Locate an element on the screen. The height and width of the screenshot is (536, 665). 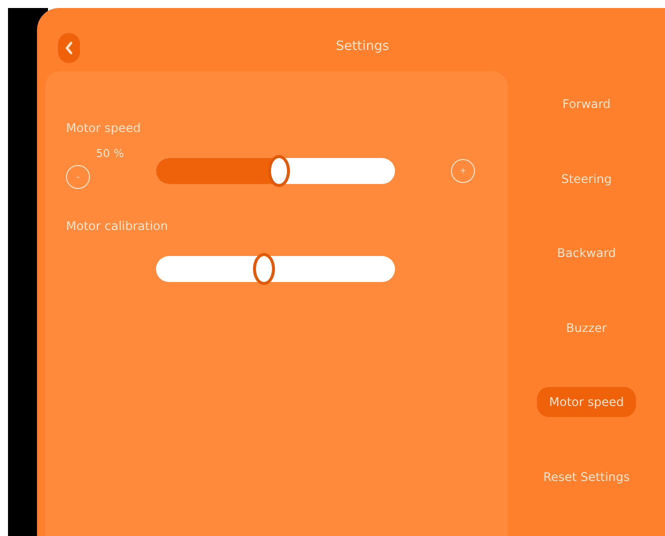
increase-button: + is located at coordinates (463, 171).